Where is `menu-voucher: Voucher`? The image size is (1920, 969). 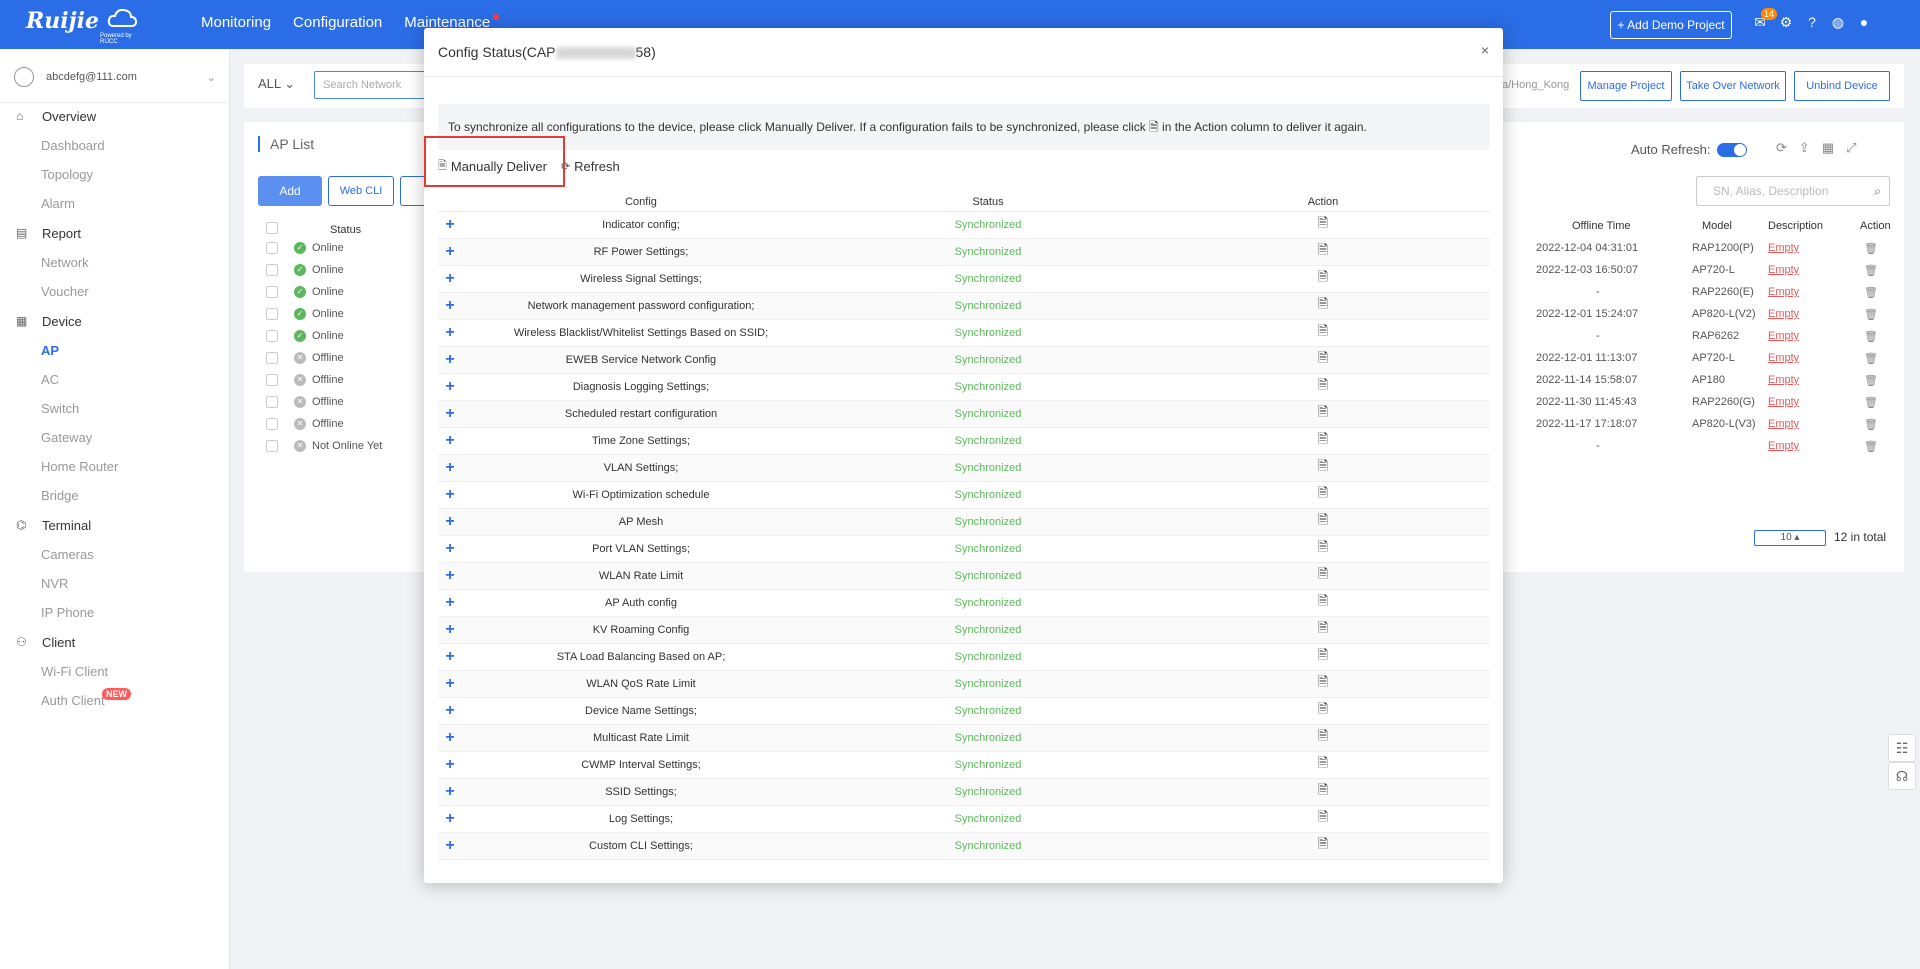 menu-voucher: Voucher is located at coordinates (115, 291).